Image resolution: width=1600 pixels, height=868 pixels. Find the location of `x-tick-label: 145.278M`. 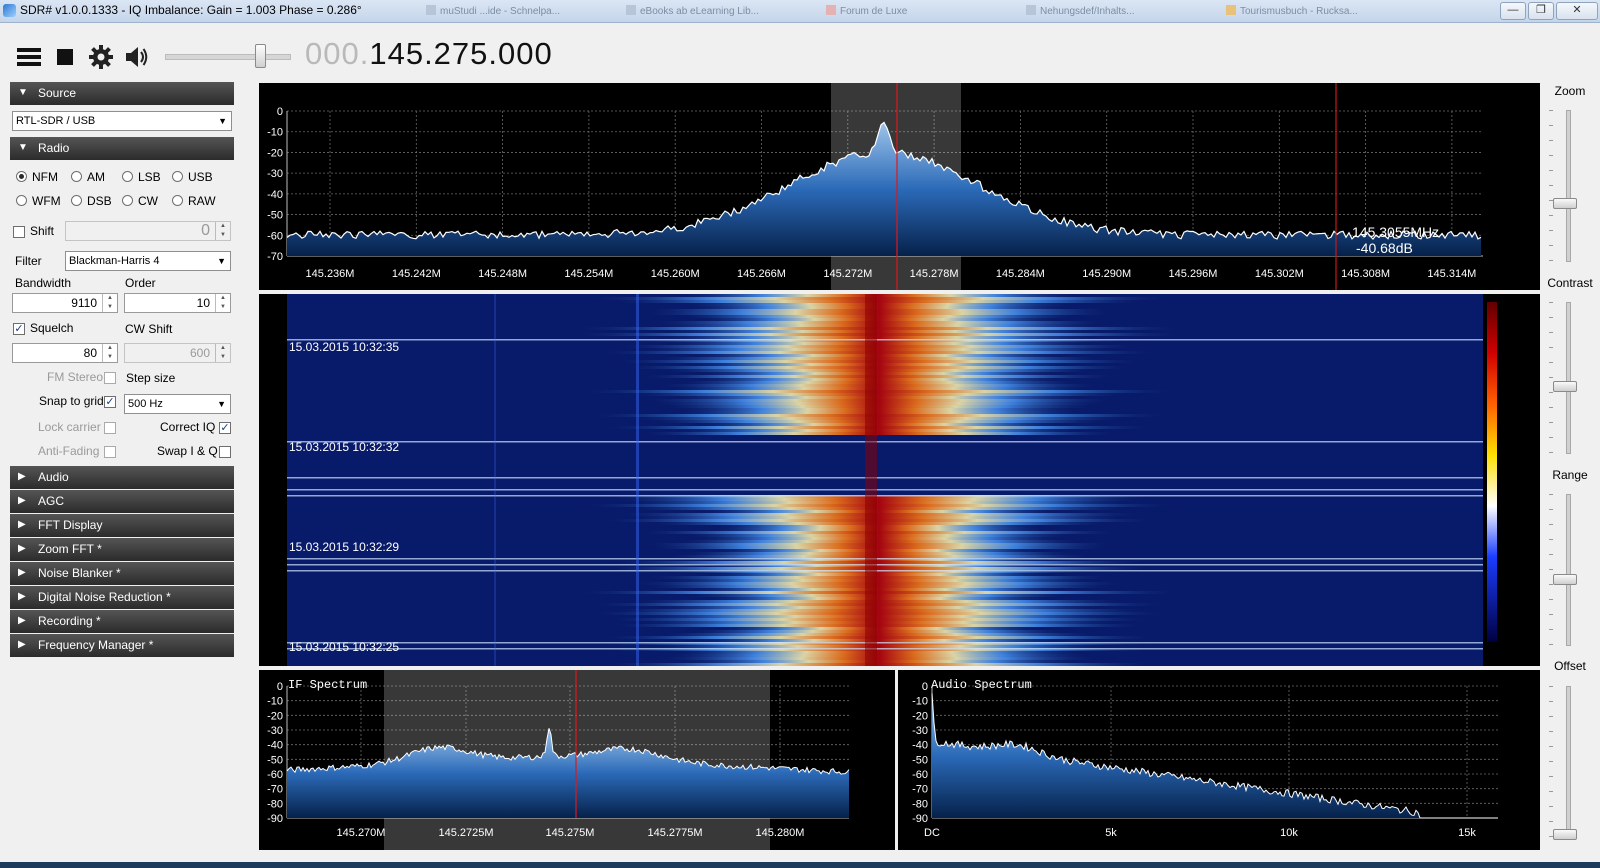

x-tick-label: 145.278M is located at coordinates (934, 274).